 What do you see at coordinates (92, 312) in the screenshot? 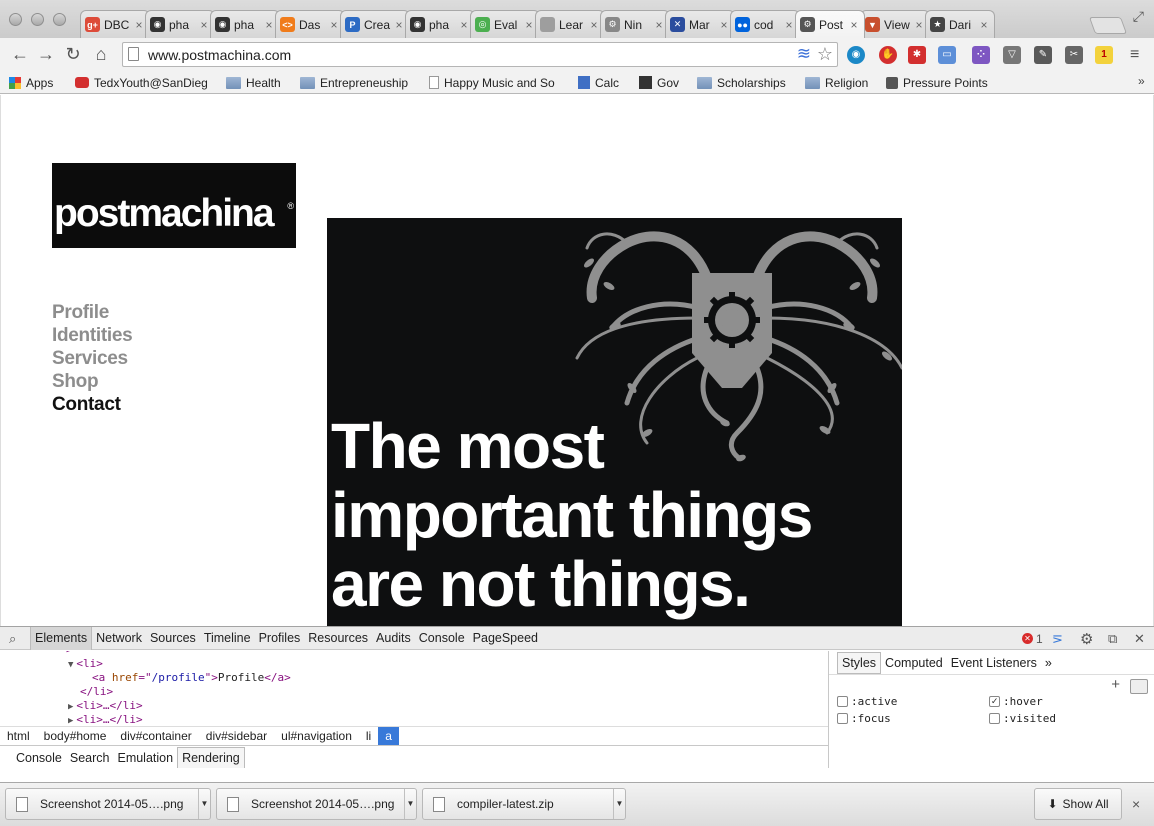
I see `nav-item-profile: Profile` at bounding box center [92, 312].